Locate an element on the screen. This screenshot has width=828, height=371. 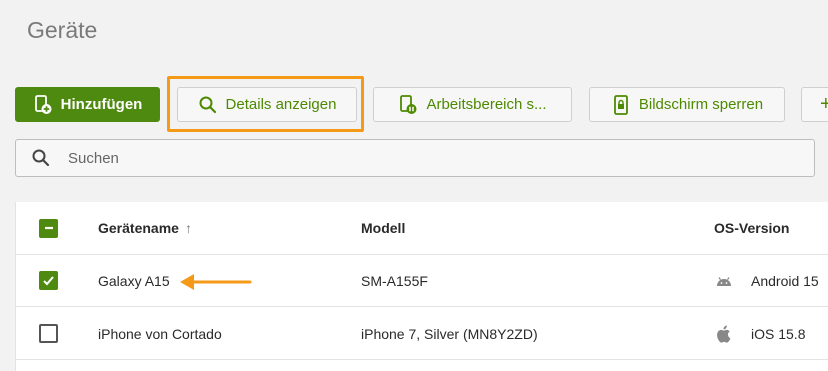
os-version: iOS 15.8 is located at coordinates (778, 333).